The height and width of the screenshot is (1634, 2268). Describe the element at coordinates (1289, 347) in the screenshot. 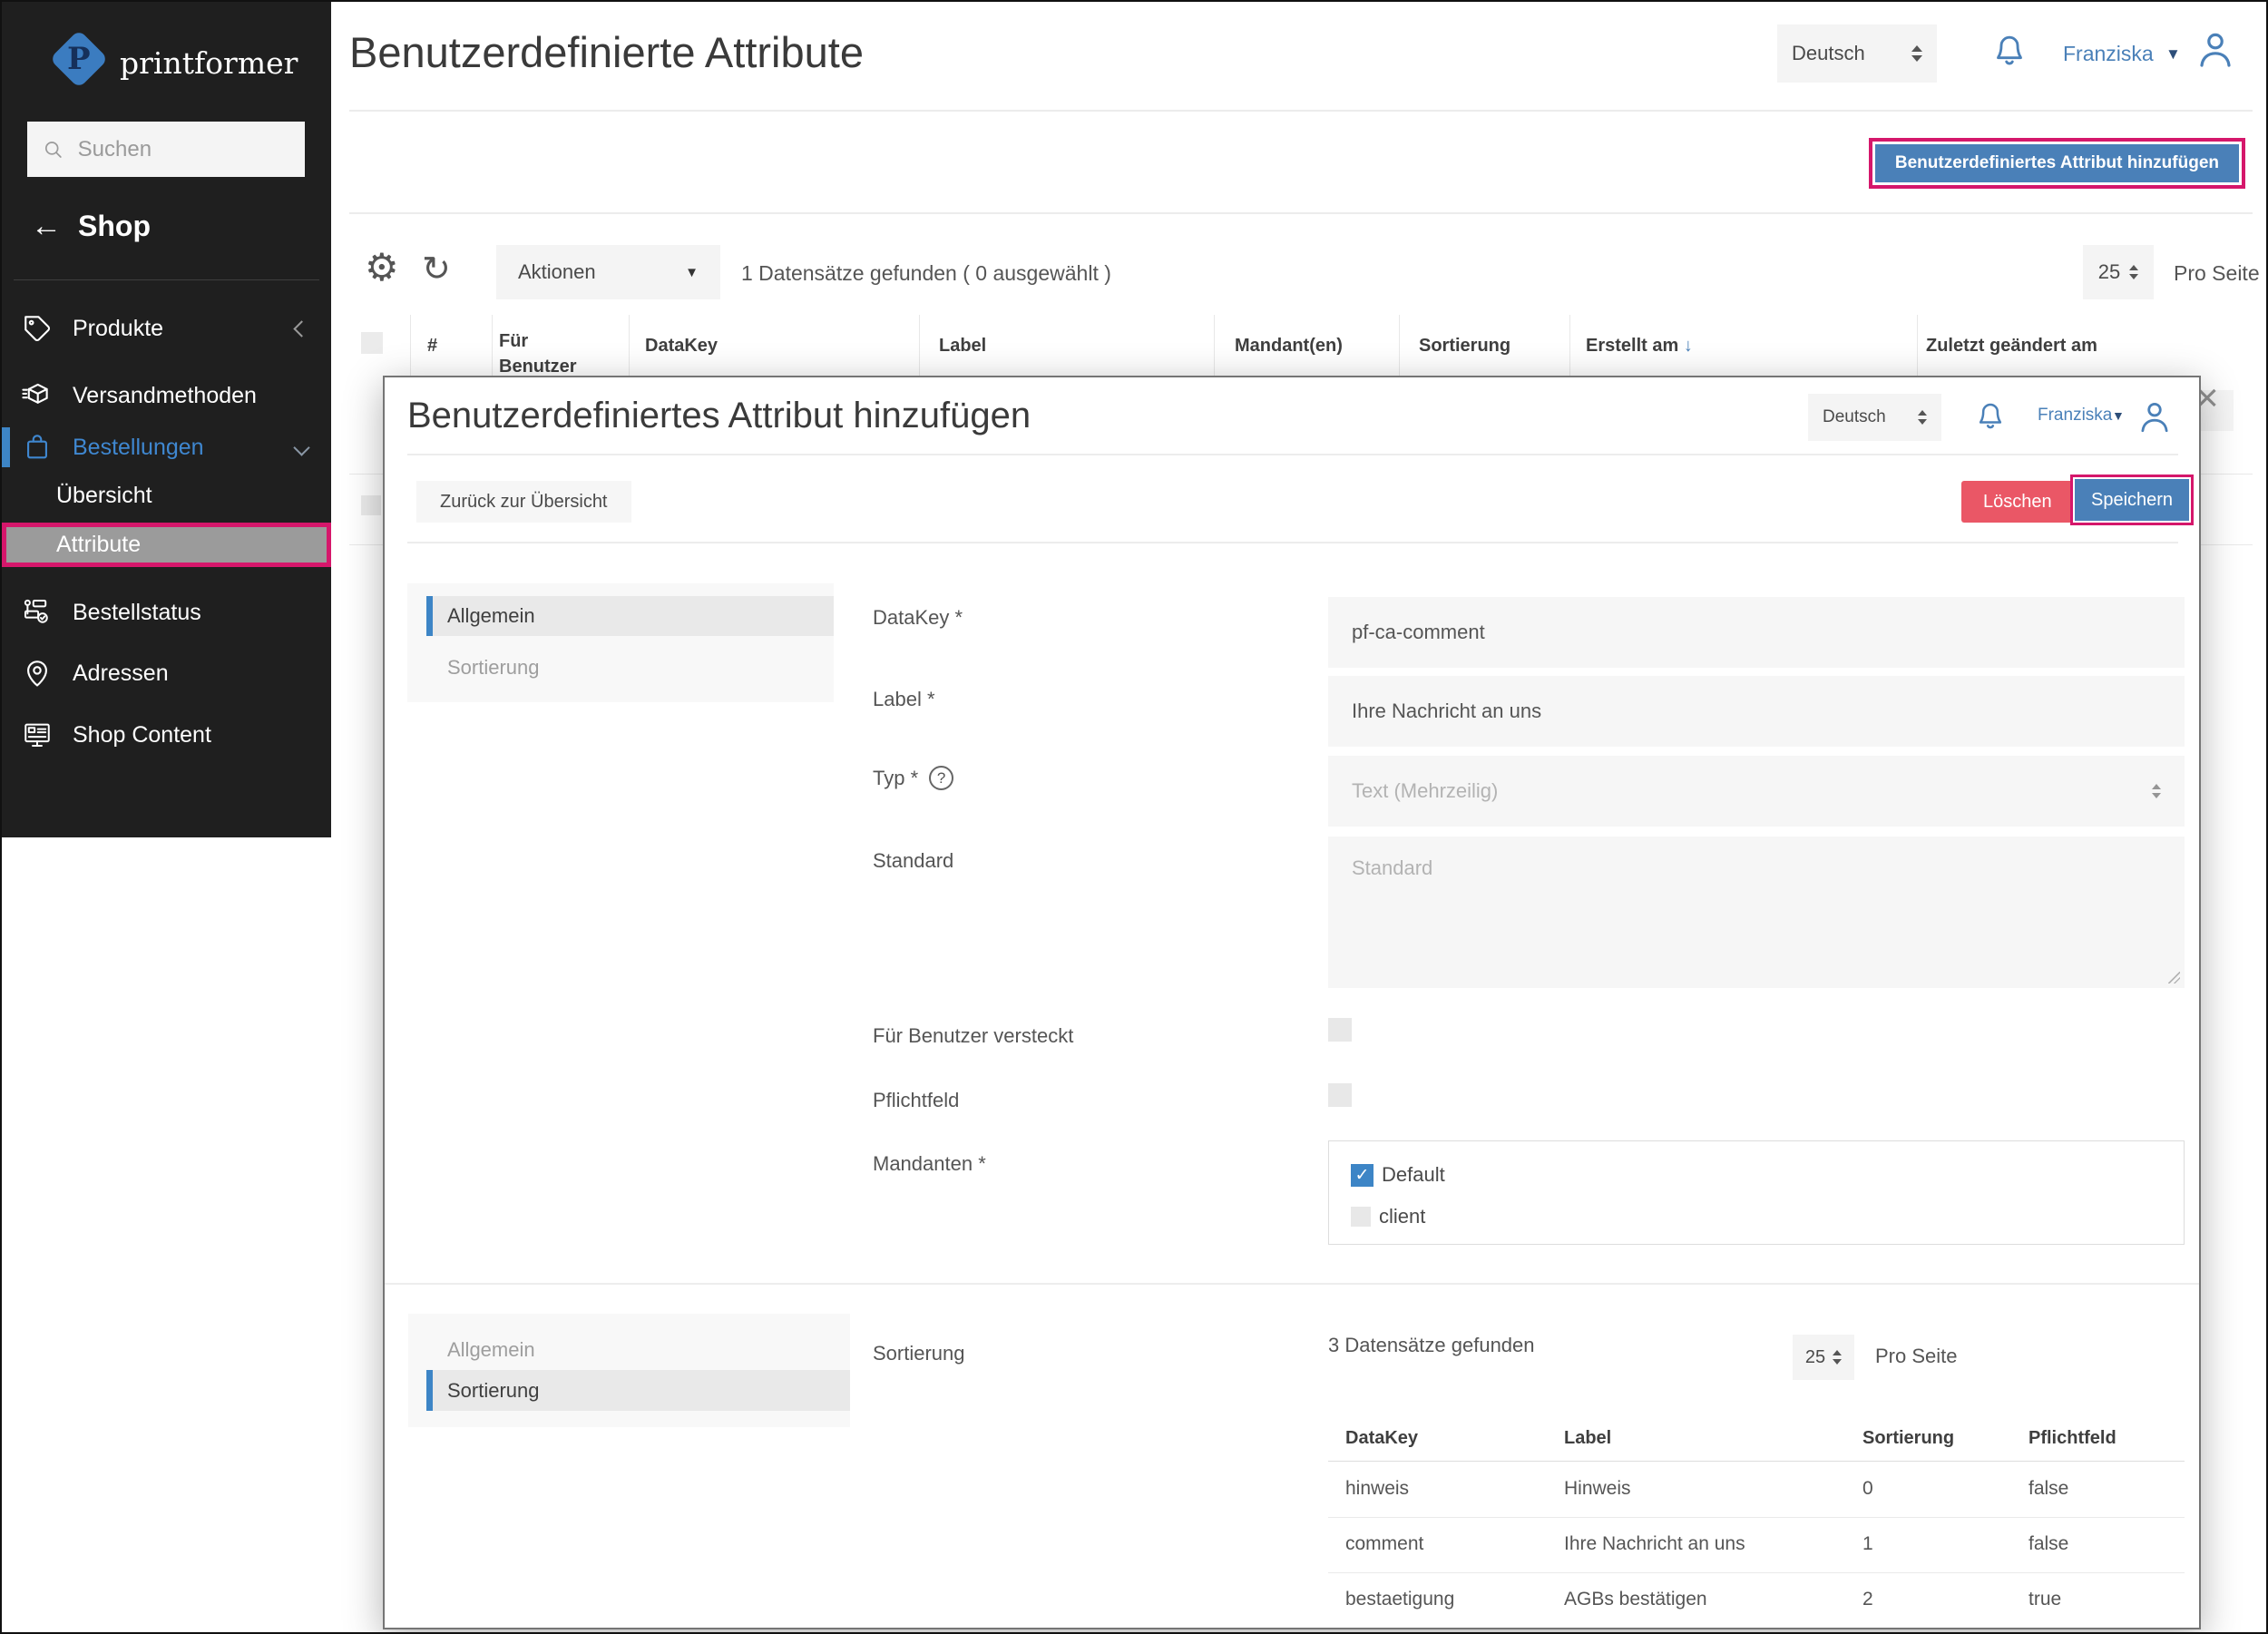

I see `column-header-mandanten: Mandant(en)` at that location.